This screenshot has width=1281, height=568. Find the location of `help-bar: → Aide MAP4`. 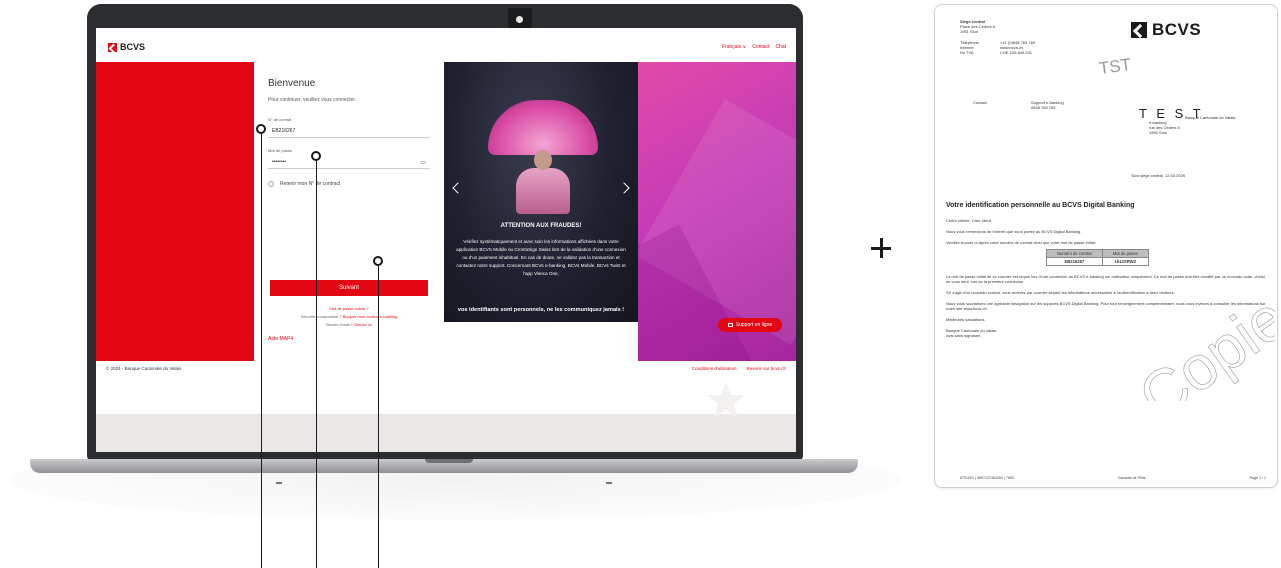

help-bar: → Aide MAP4 is located at coordinates (446, 339).